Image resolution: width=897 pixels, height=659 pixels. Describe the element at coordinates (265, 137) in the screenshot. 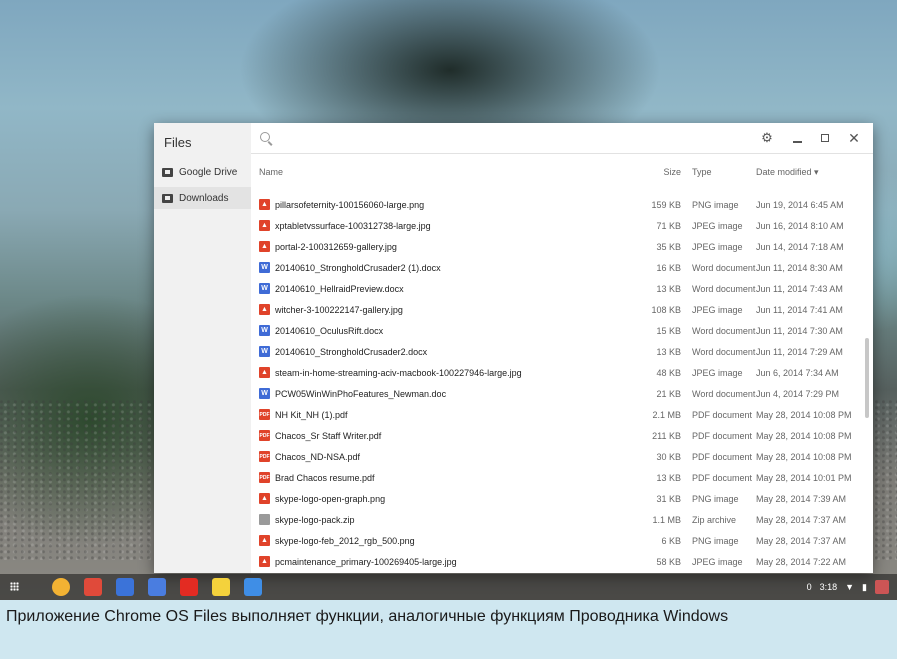

I see `search-icon` at that location.